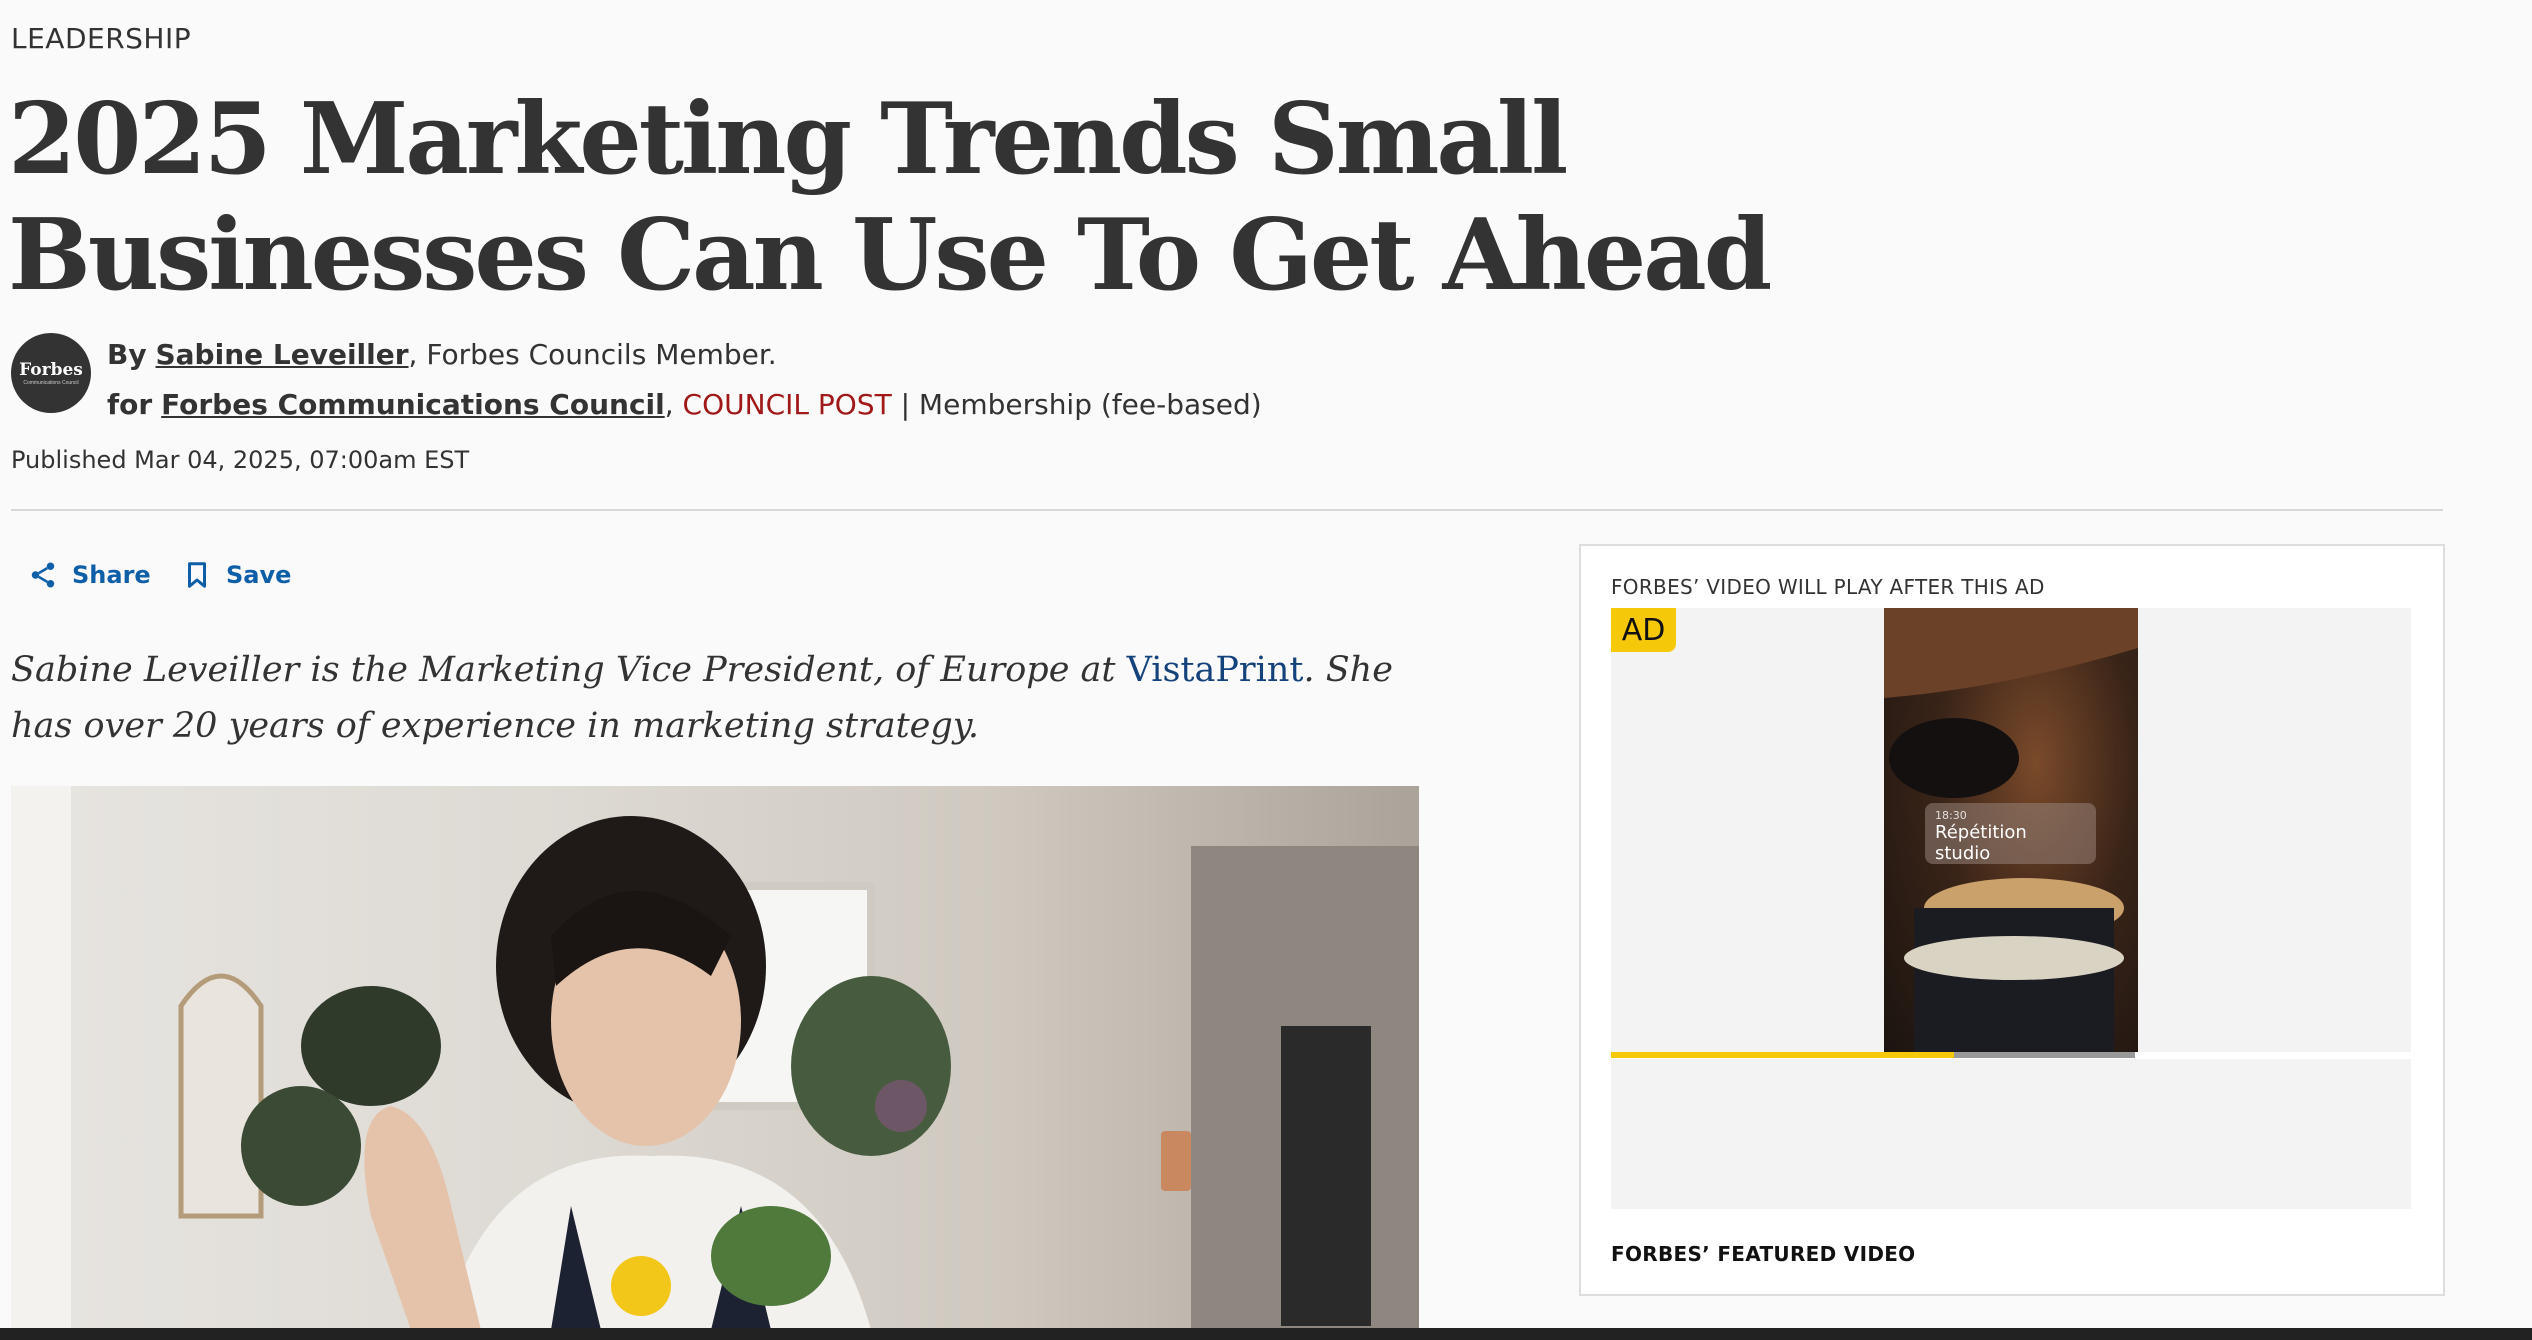 The image size is (2532, 1340). Describe the element at coordinates (1951, 815) in the screenshot. I see `caption-time: 18:30` at that location.